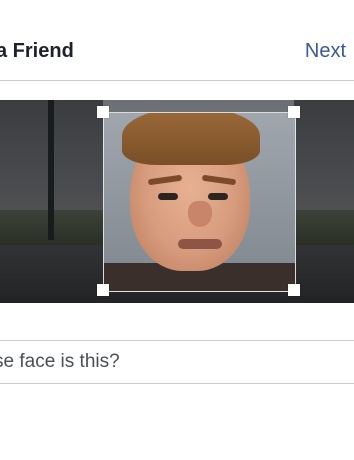 This screenshot has height=460, width=354. I want to click on photo-nose, so click(200, 214).